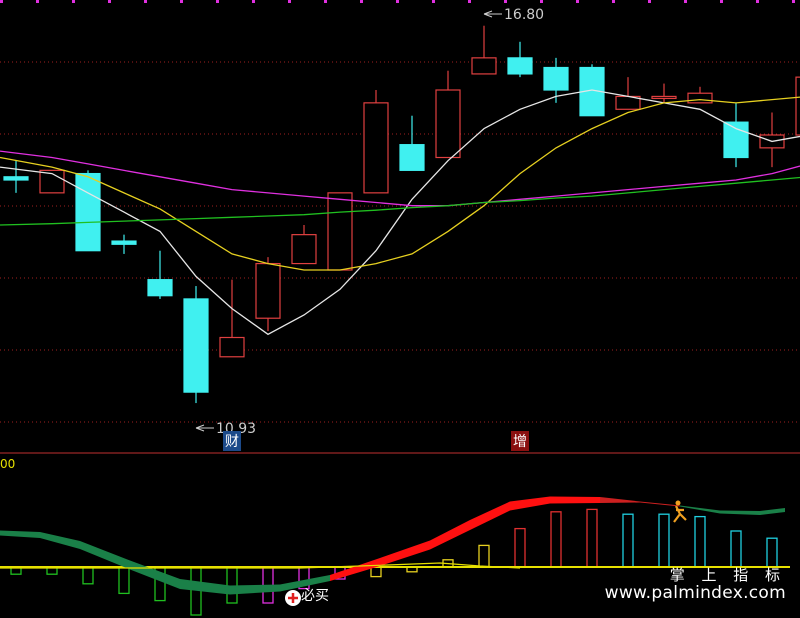 Image resolution: width=800 pixels, height=618 pixels. What do you see at coordinates (524, 15) in the screenshot?
I see `high-price-label: 16.80` at bounding box center [524, 15].